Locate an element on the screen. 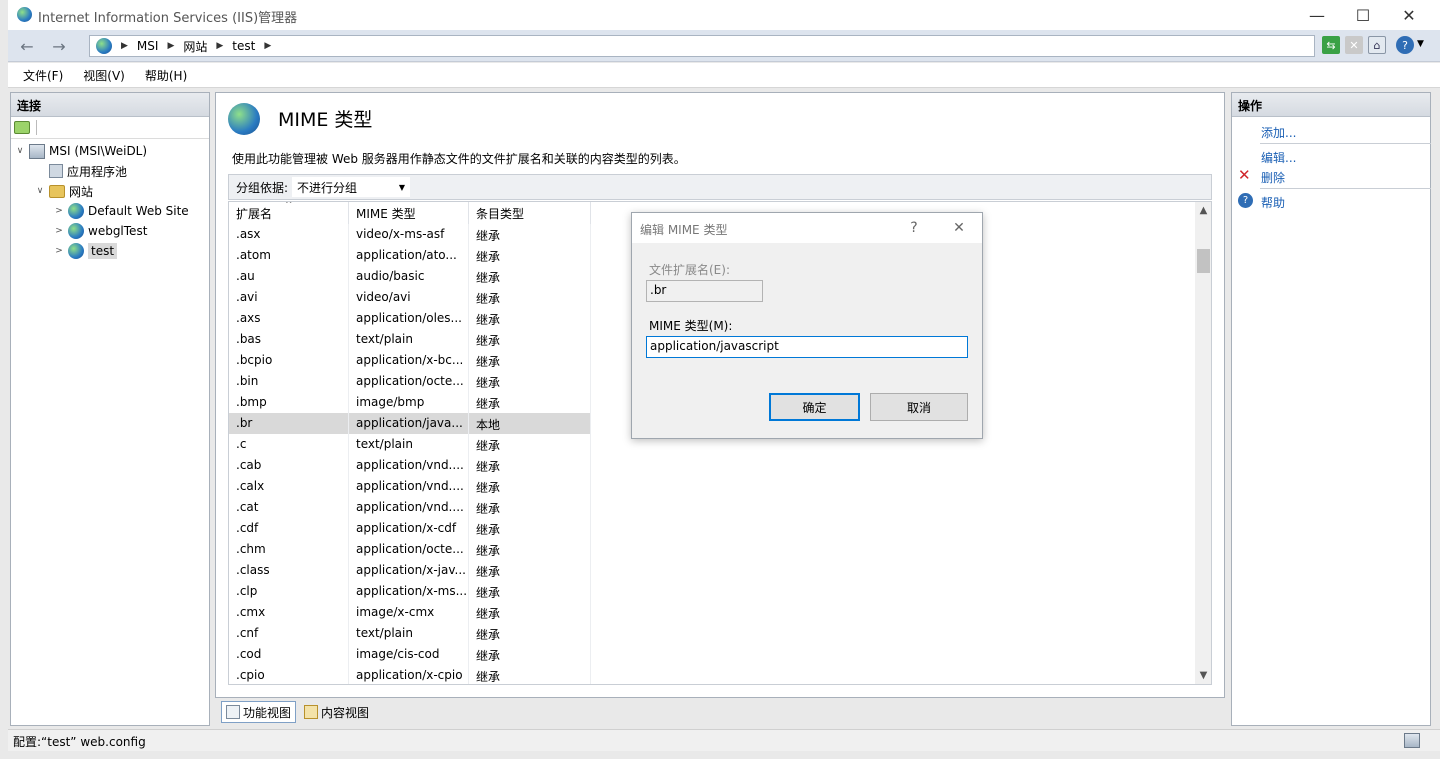 The width and height of the screenshot is (1440, 759). tree-item-test: > test is located at coordinates (86, 251).